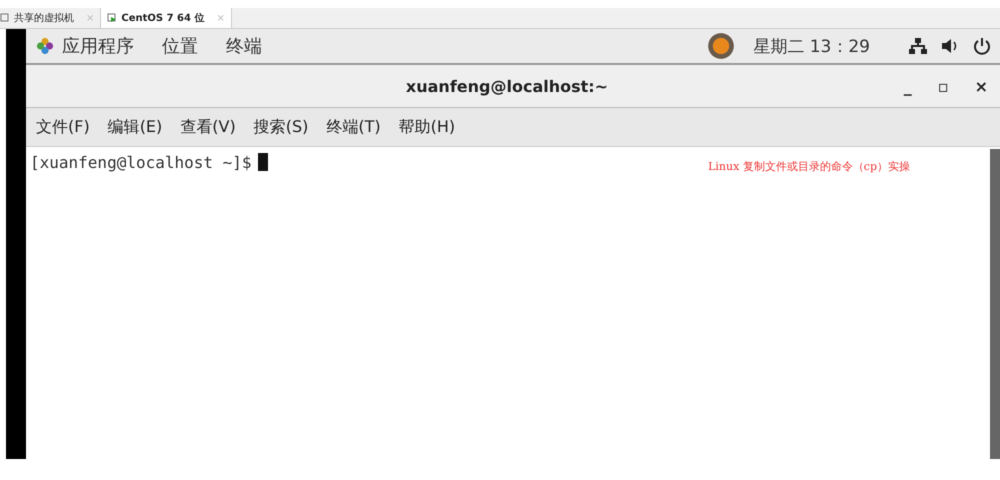 This screenshot has width=1000, height=480. What do you see at coordinates (982, 46) in the screenshot?
I see `power-icon` at bounding box center [982, 46].